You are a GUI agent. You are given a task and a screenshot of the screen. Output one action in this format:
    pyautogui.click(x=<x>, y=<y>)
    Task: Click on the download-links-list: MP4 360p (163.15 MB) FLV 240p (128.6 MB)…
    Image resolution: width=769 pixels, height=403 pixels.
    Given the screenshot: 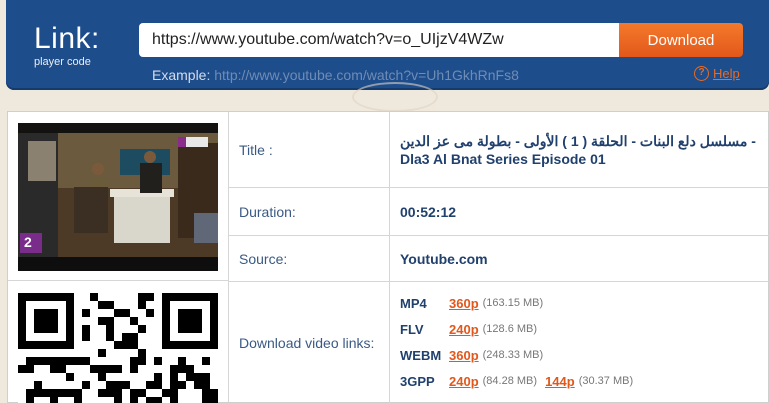 What is the action you would take?
    pyautogui.click(x=520, y=342)
    